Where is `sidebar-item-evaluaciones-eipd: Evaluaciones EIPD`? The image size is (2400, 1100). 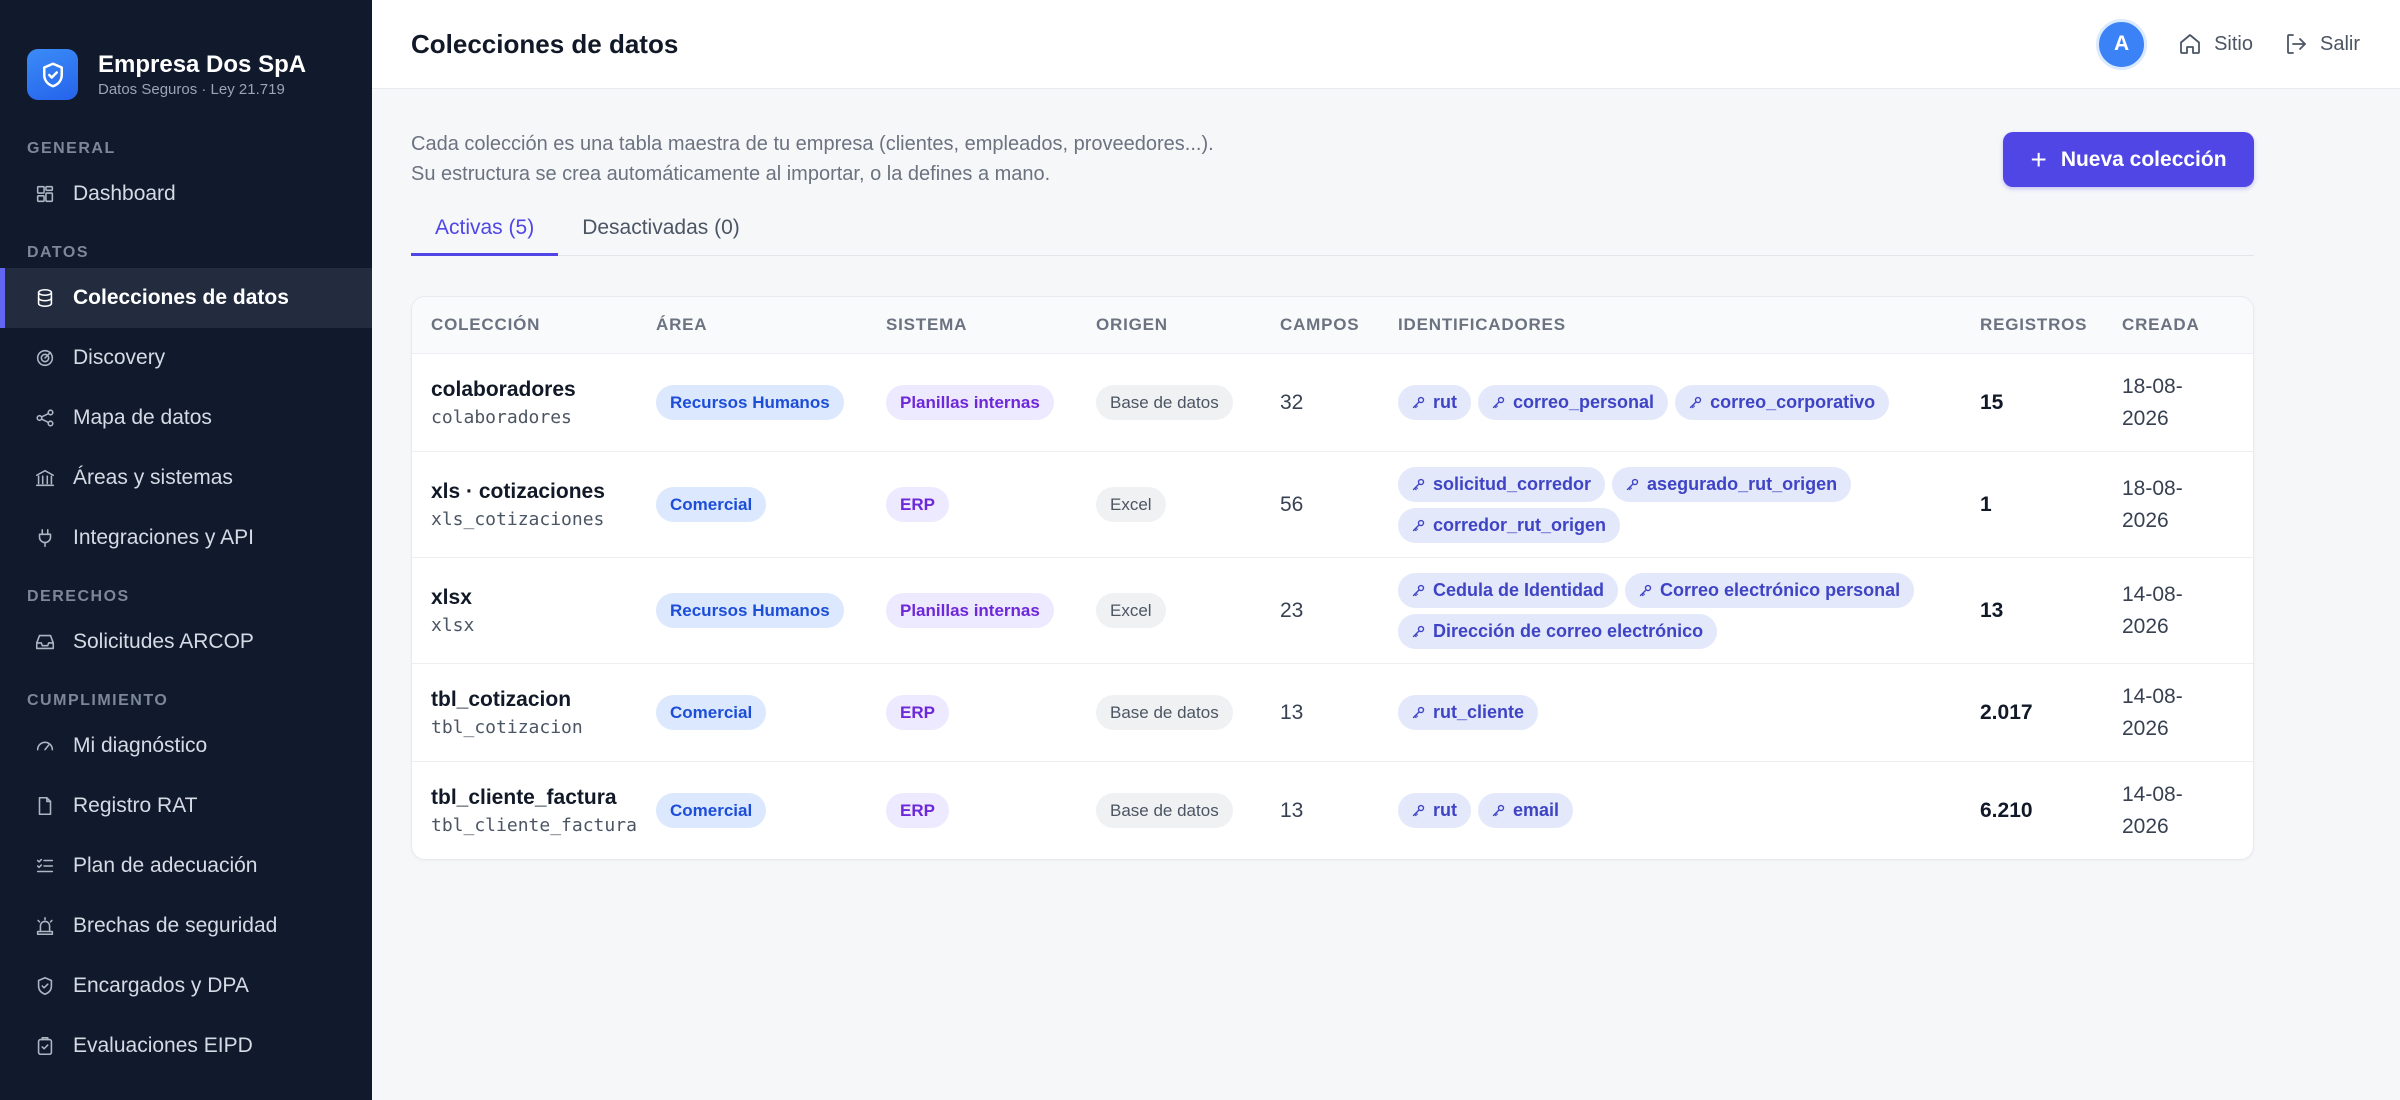
sidebar-item-evaluaciones-eipd: Evaluaciones EIPD is located at coordinates (186, 1046).